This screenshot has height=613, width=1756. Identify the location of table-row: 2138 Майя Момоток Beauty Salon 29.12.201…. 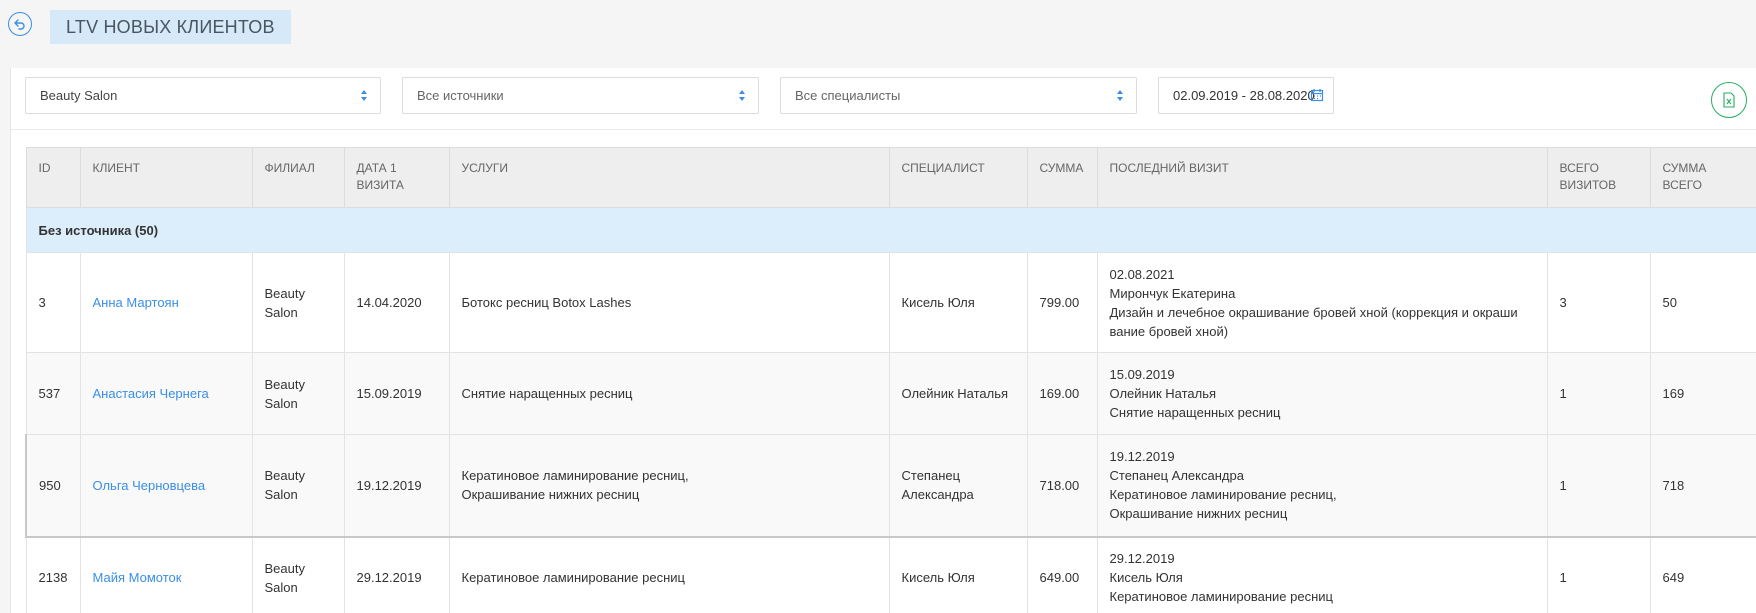
(890, 574).